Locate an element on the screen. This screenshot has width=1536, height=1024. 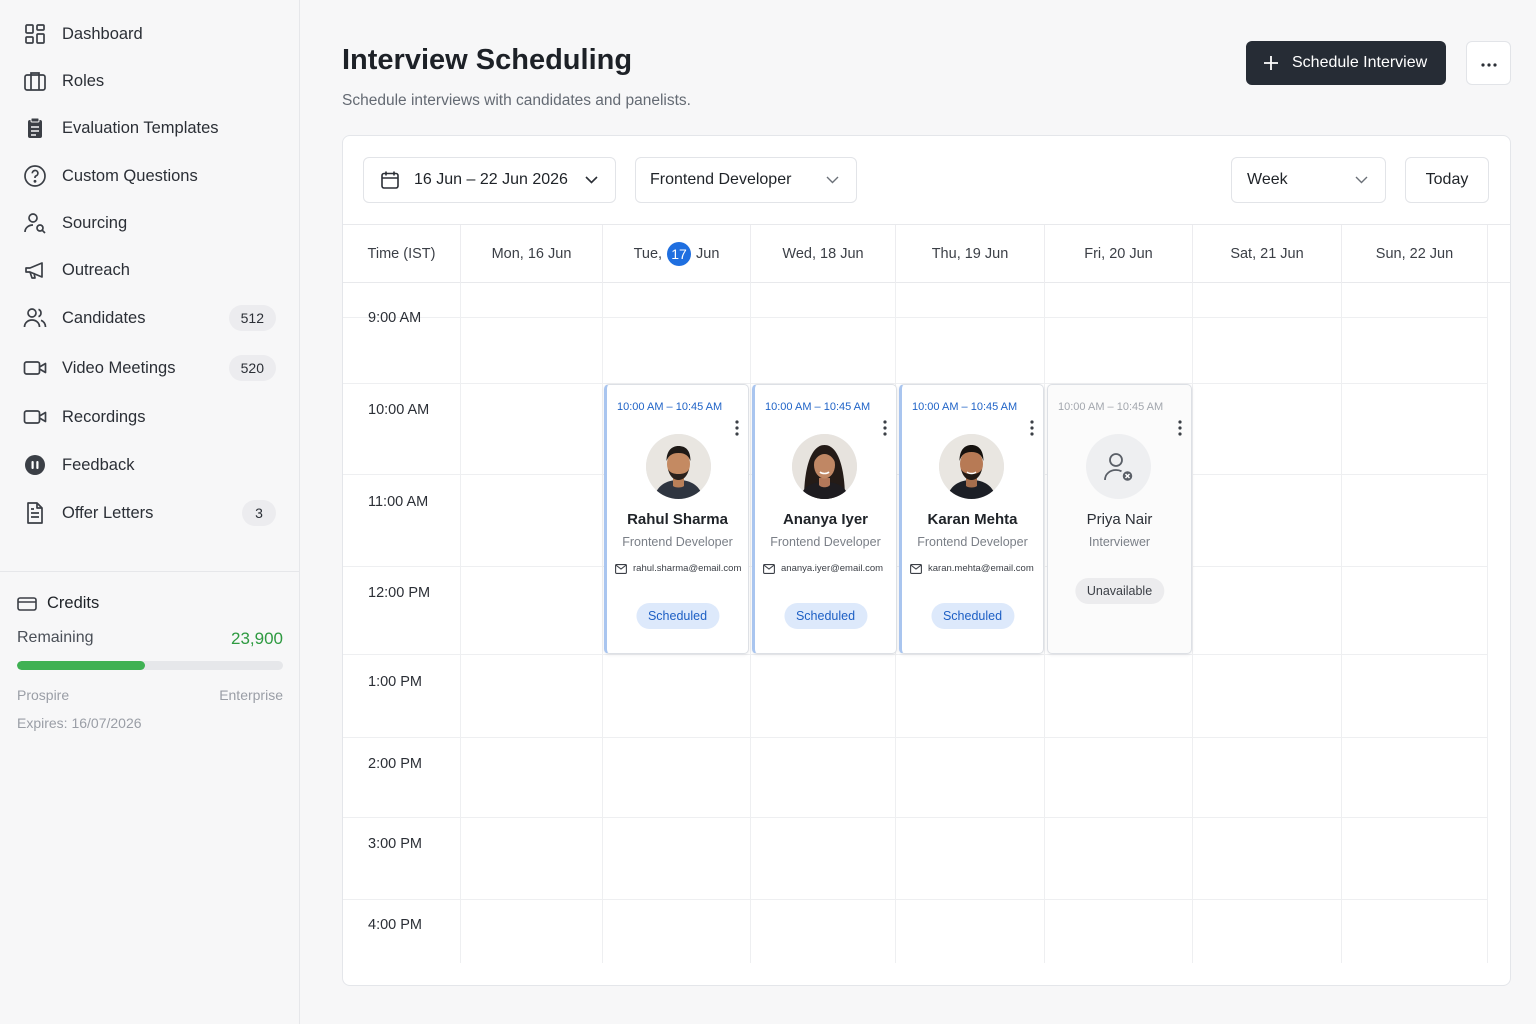
view-select: Week is located at coordinates (1308, 180).